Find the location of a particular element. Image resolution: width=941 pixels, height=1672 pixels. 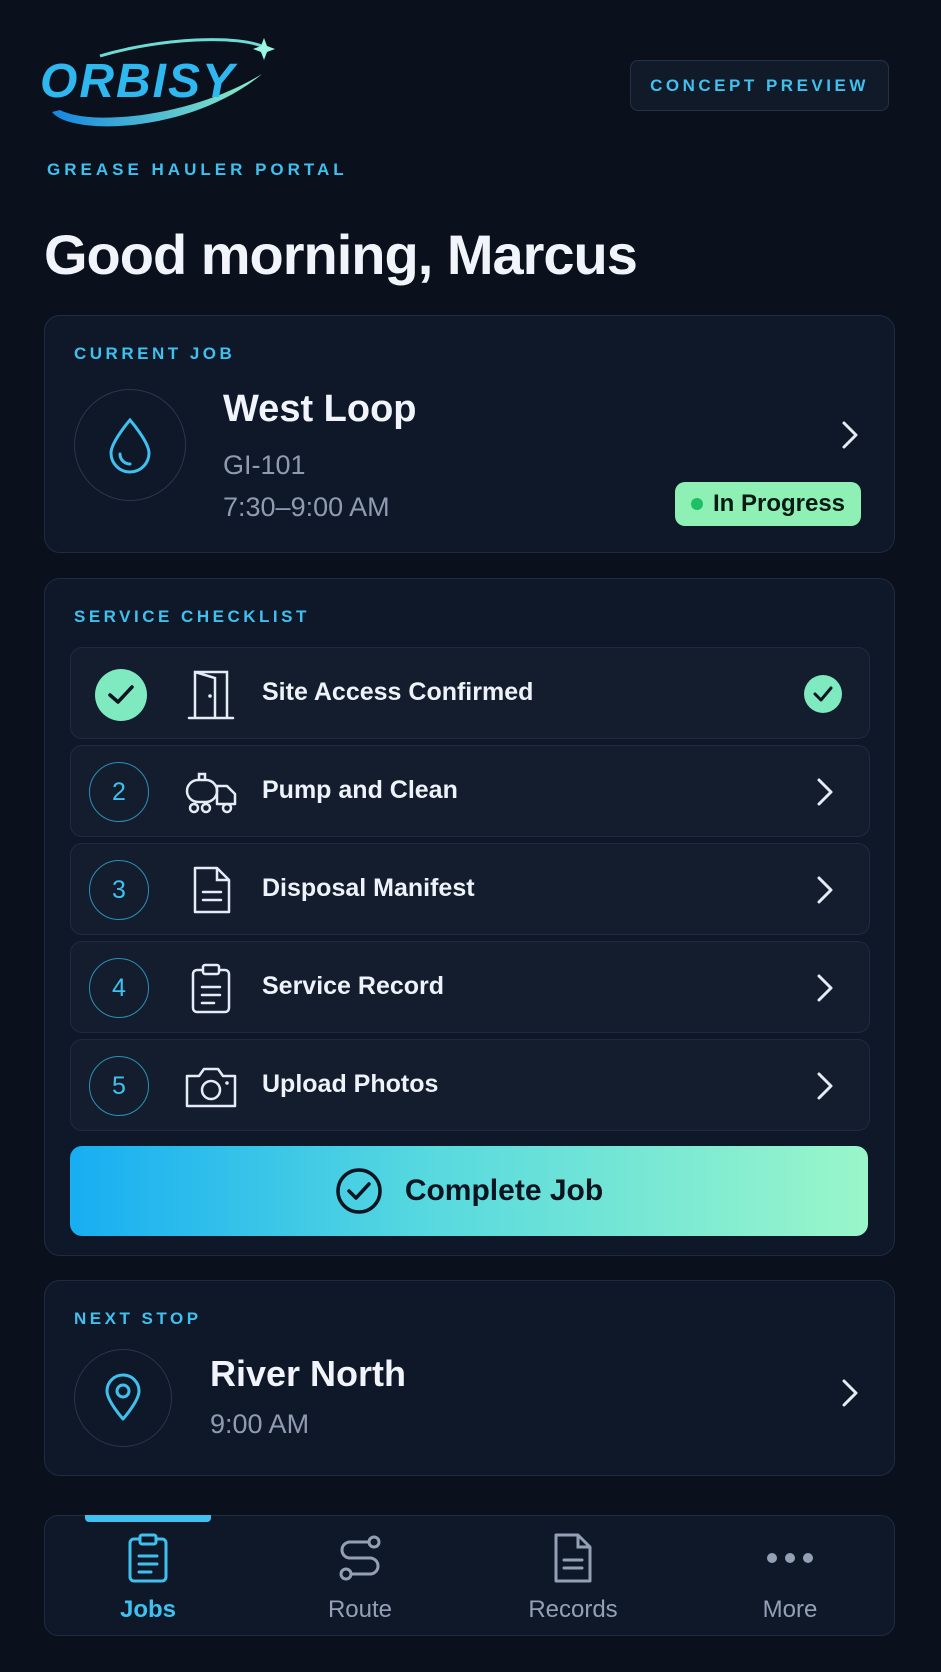

step-number: 2 is located at coordinates (119, 792).